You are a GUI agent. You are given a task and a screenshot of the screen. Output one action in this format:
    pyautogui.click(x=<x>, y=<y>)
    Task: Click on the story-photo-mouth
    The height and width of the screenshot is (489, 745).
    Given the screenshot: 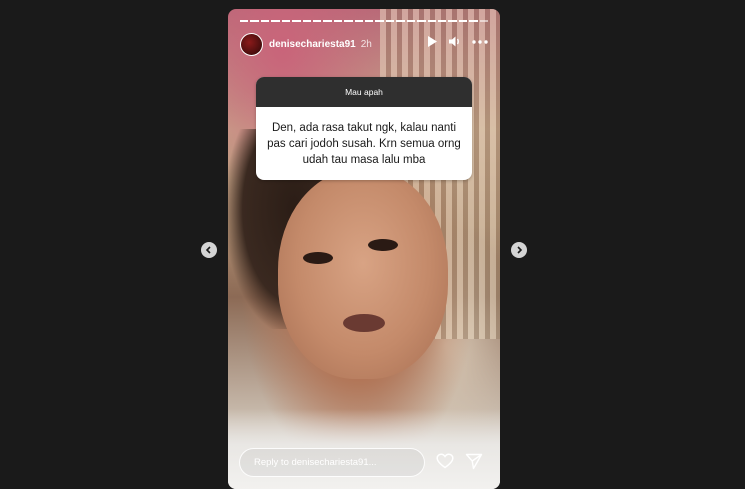 What is the action you would take?
    pyautogui.click(x=364, y=323)
    